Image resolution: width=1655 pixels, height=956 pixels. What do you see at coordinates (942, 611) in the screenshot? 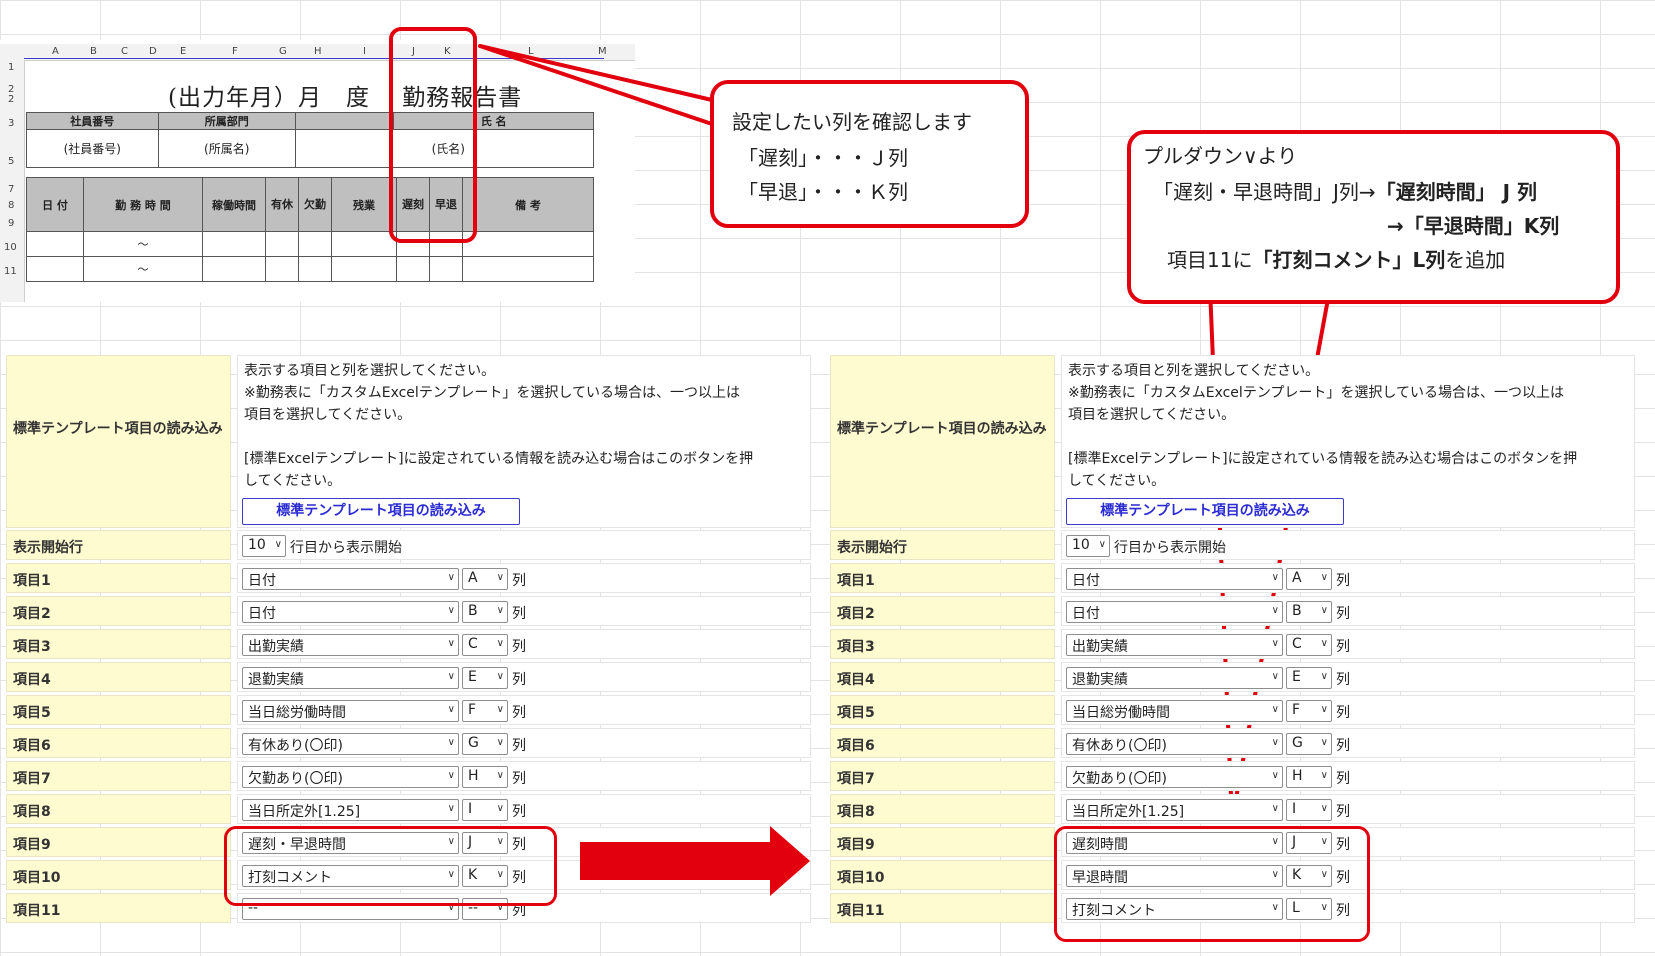
I see `item-label: 項目2` at bounding box center [942, 611].